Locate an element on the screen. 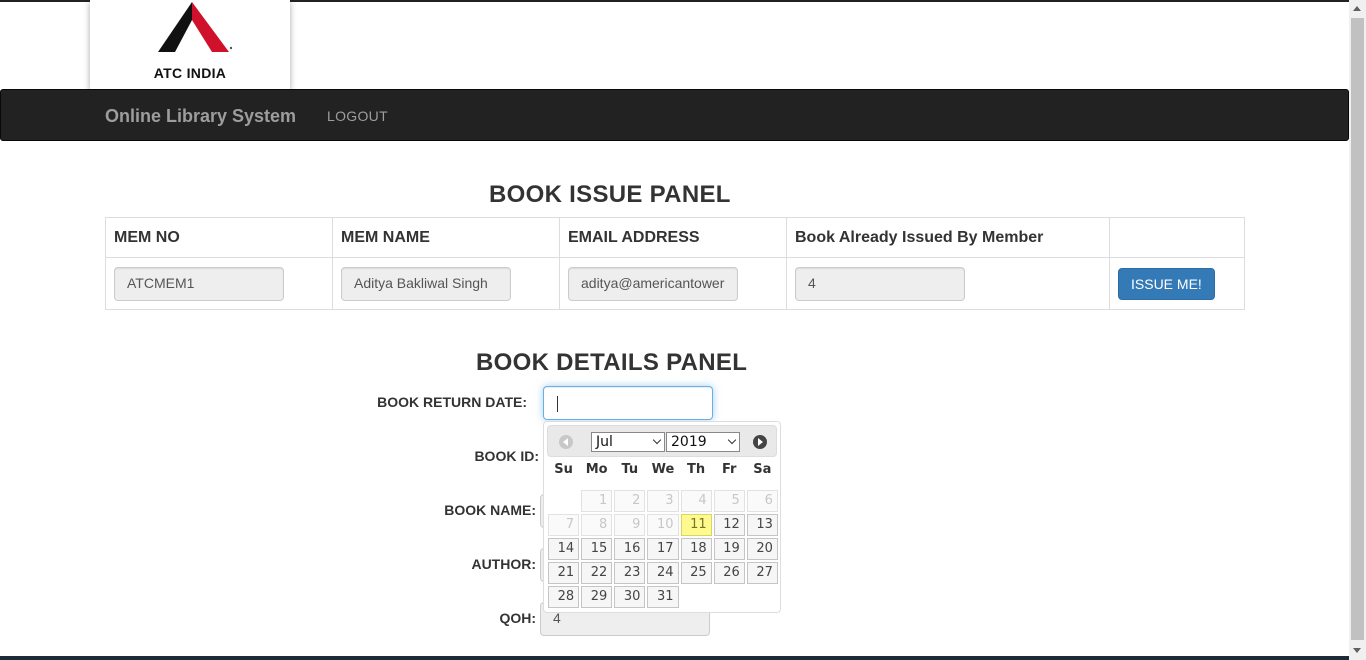 This screenshot has height=660, width=1366. year-select: 2019 is located at coordinates (703, 442).